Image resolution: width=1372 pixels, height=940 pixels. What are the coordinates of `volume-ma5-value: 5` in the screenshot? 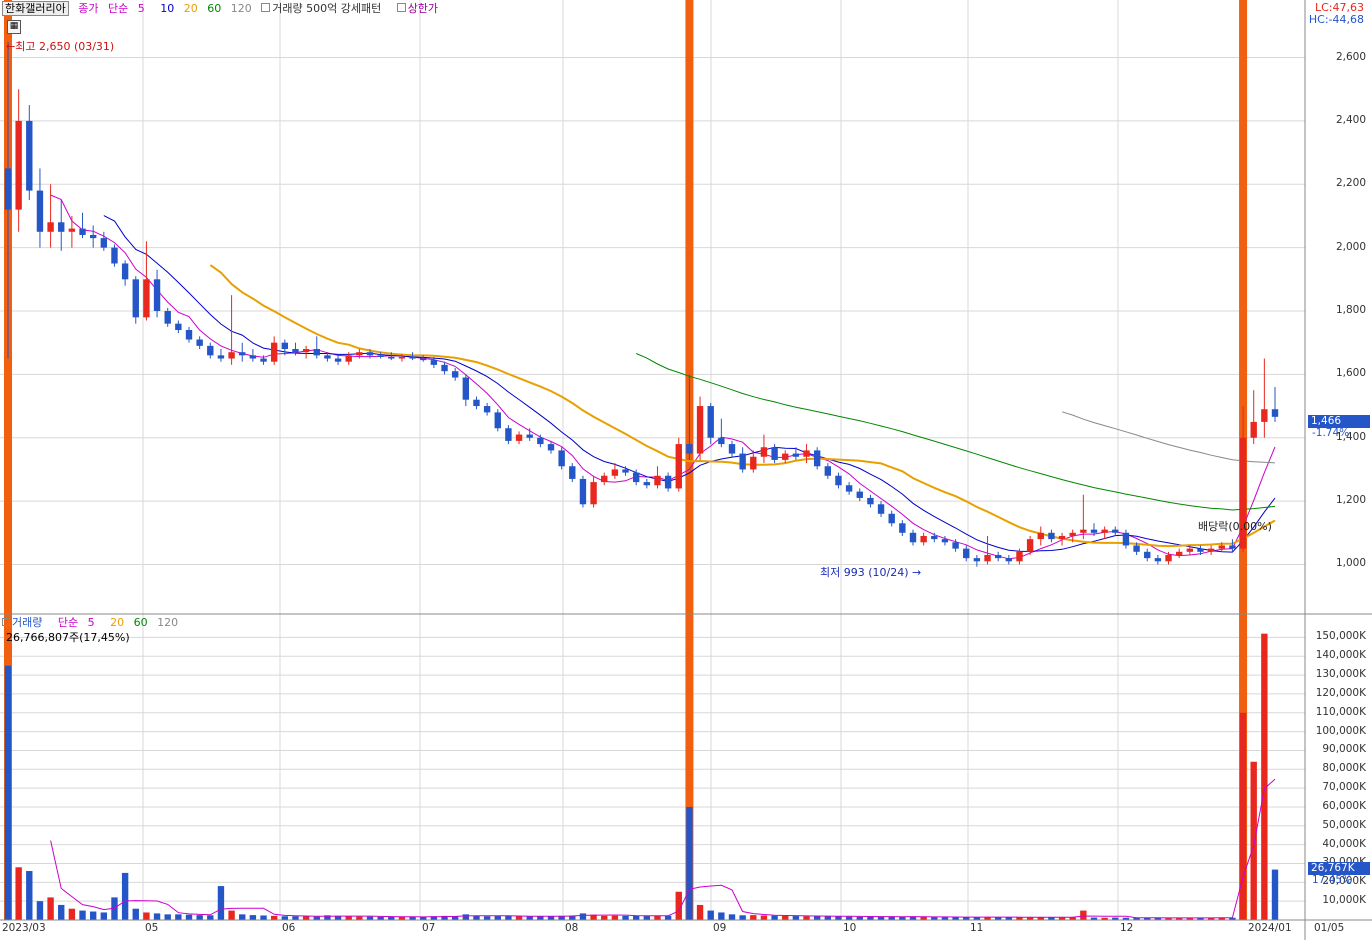 It's located at (91, 622).